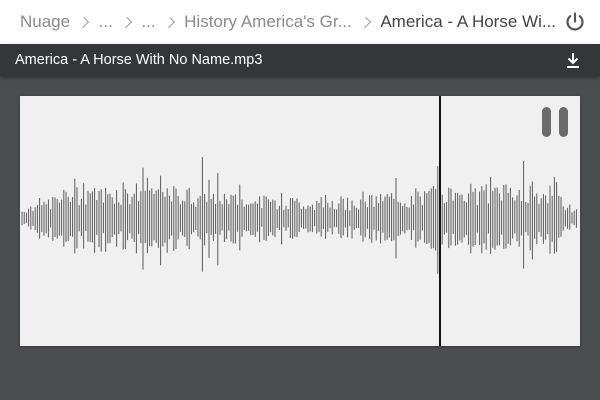 The height and width of the screenshot is (400, 600). Describe the element at coordinates (546, 122) in the screenshot. I see `pause-bar-left` at that location.